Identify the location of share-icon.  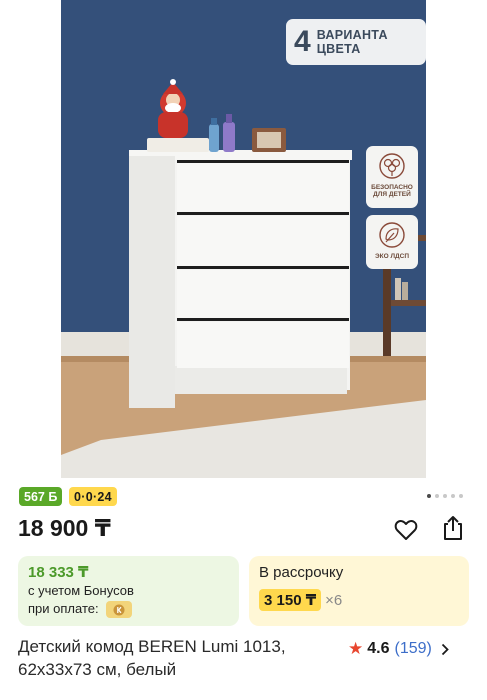
(453, 528).